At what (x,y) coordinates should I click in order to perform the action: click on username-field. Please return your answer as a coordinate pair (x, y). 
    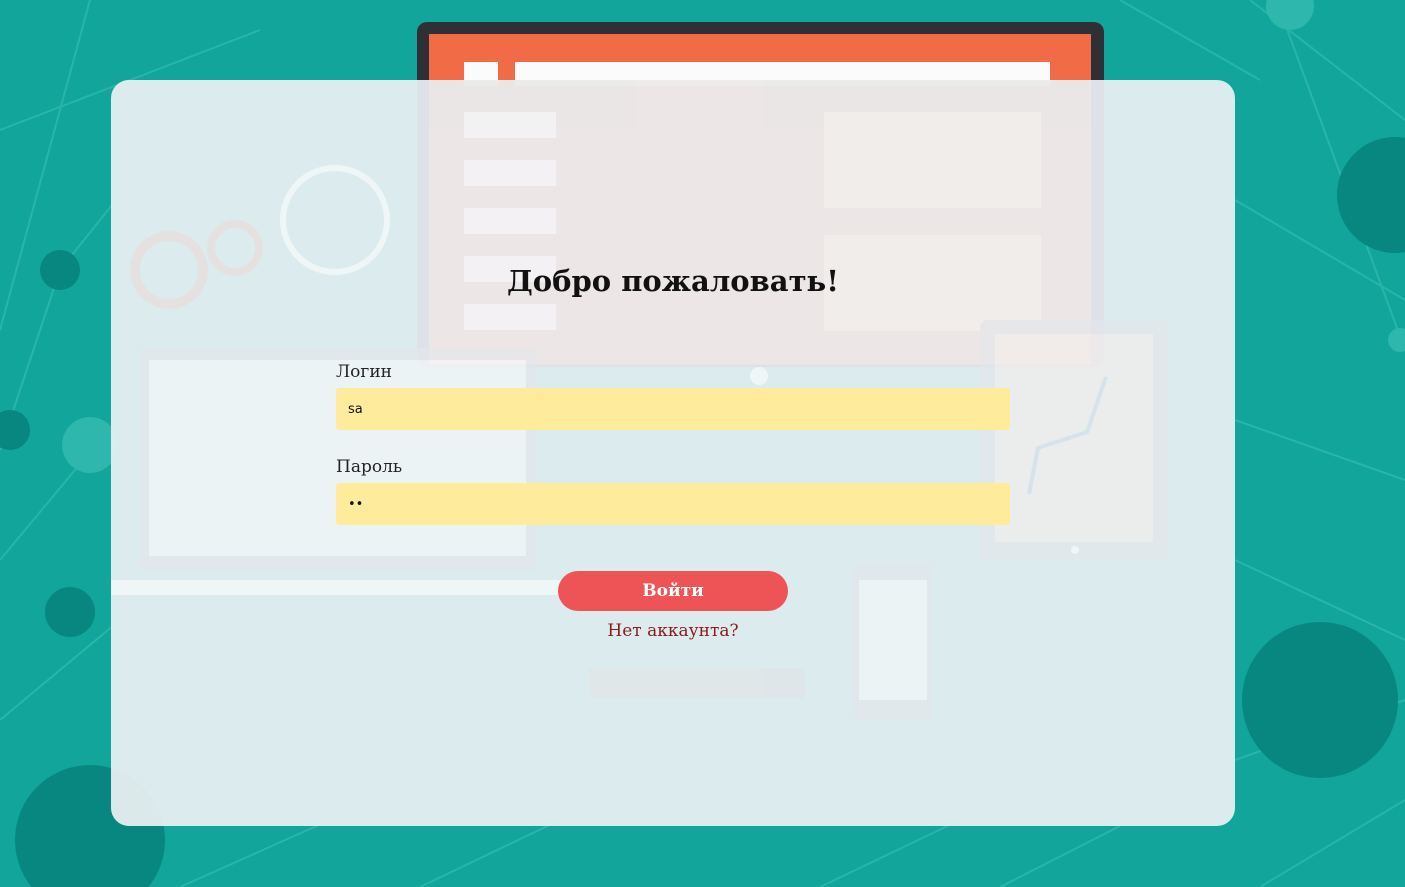
    Looking at the image, I should click on (673, 409).